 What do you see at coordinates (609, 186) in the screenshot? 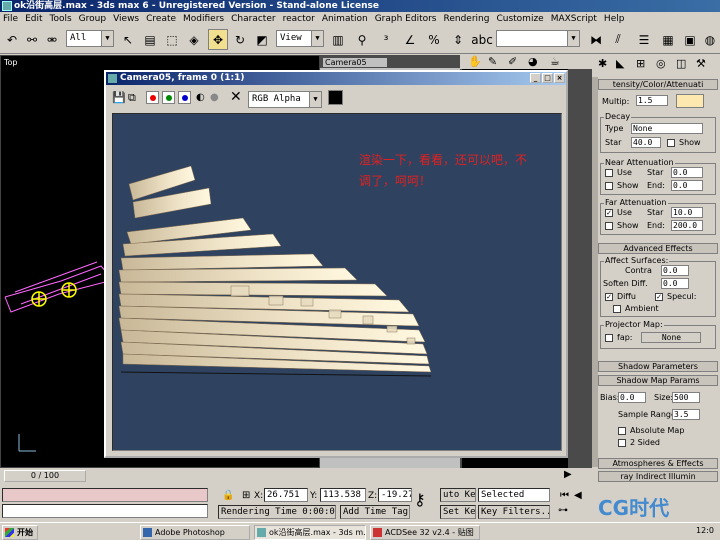
I see `near-show-checkbox` at bounding box center [609, 186].